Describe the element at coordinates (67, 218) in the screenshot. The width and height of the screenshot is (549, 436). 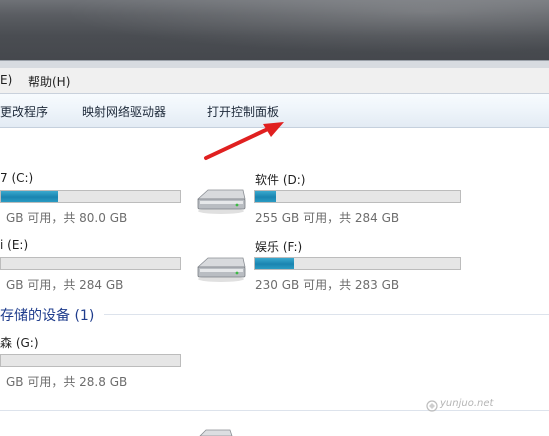
I see `drive-free-space: GB 可用，共 80.0 GB` at that location.